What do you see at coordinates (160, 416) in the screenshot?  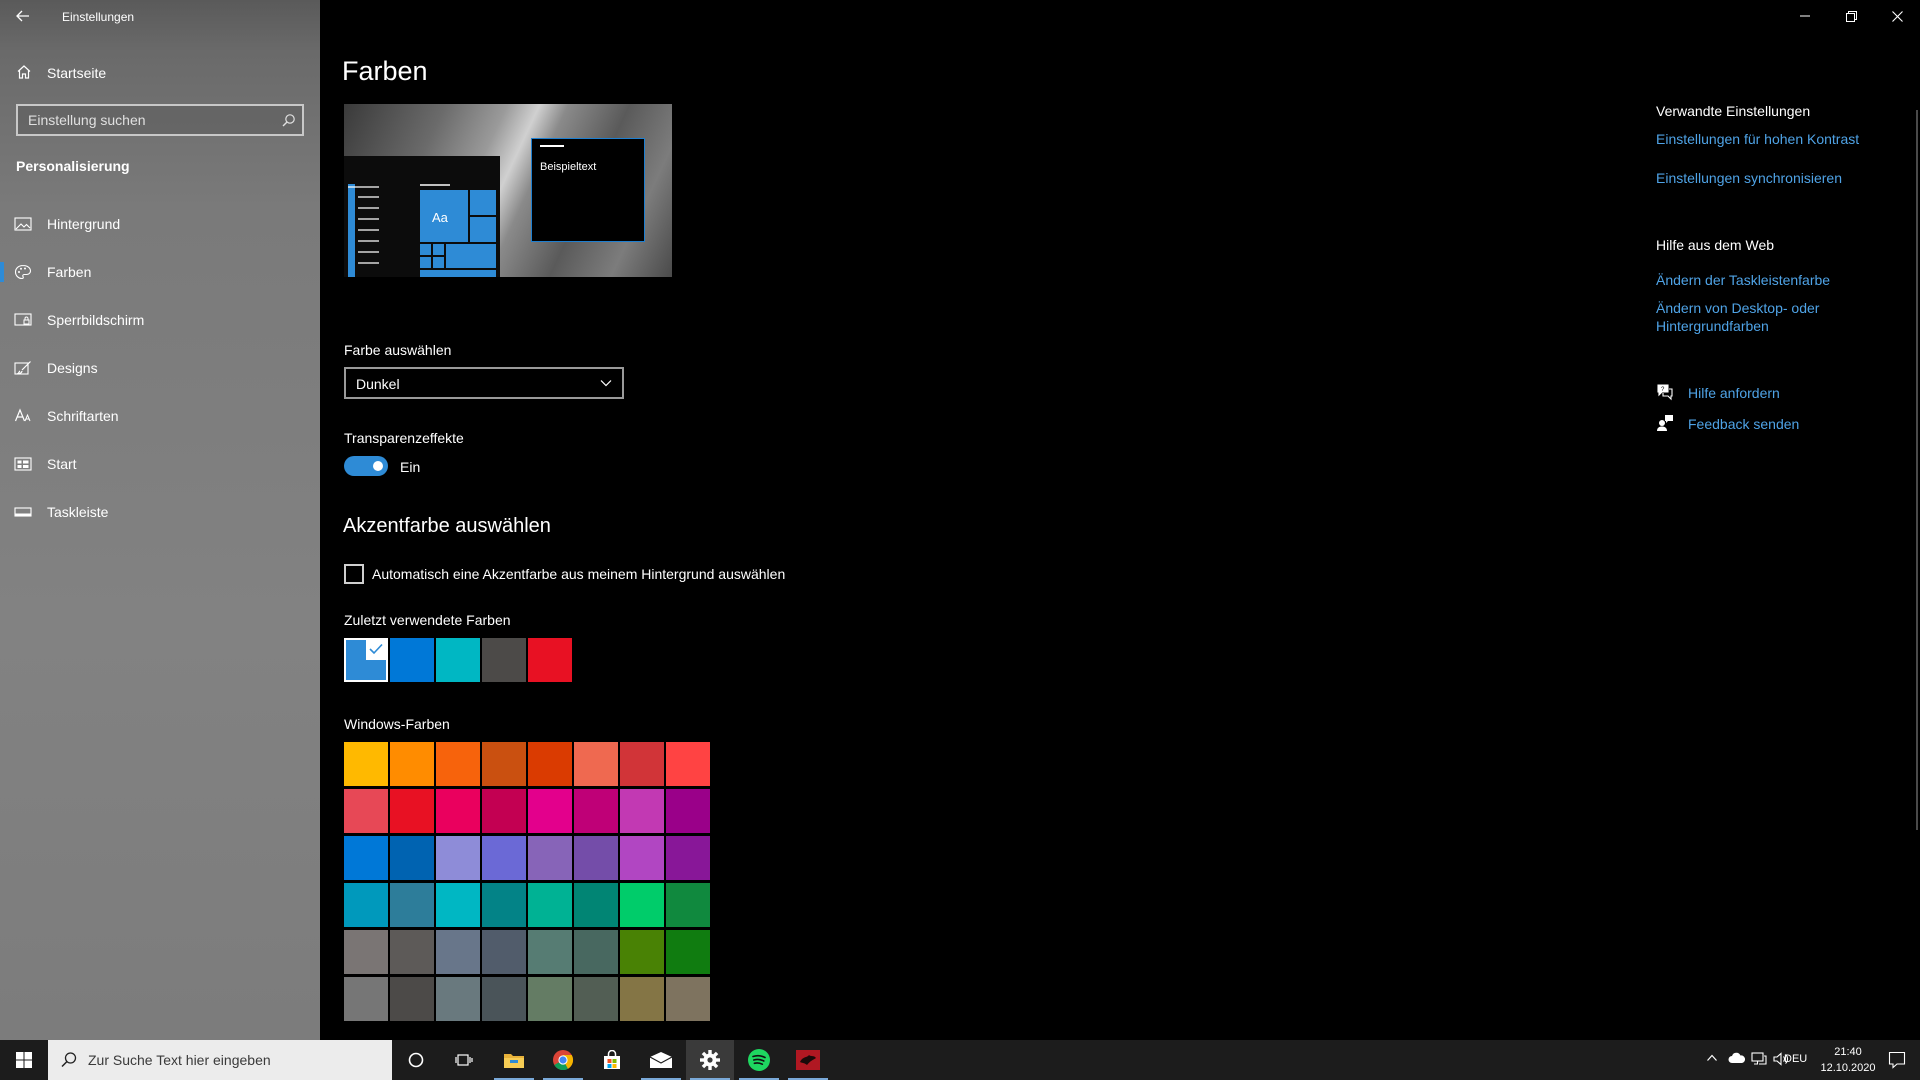 I see `sidebar-item-schriftarten: Schriftarten` at bounding box center [160, 416].